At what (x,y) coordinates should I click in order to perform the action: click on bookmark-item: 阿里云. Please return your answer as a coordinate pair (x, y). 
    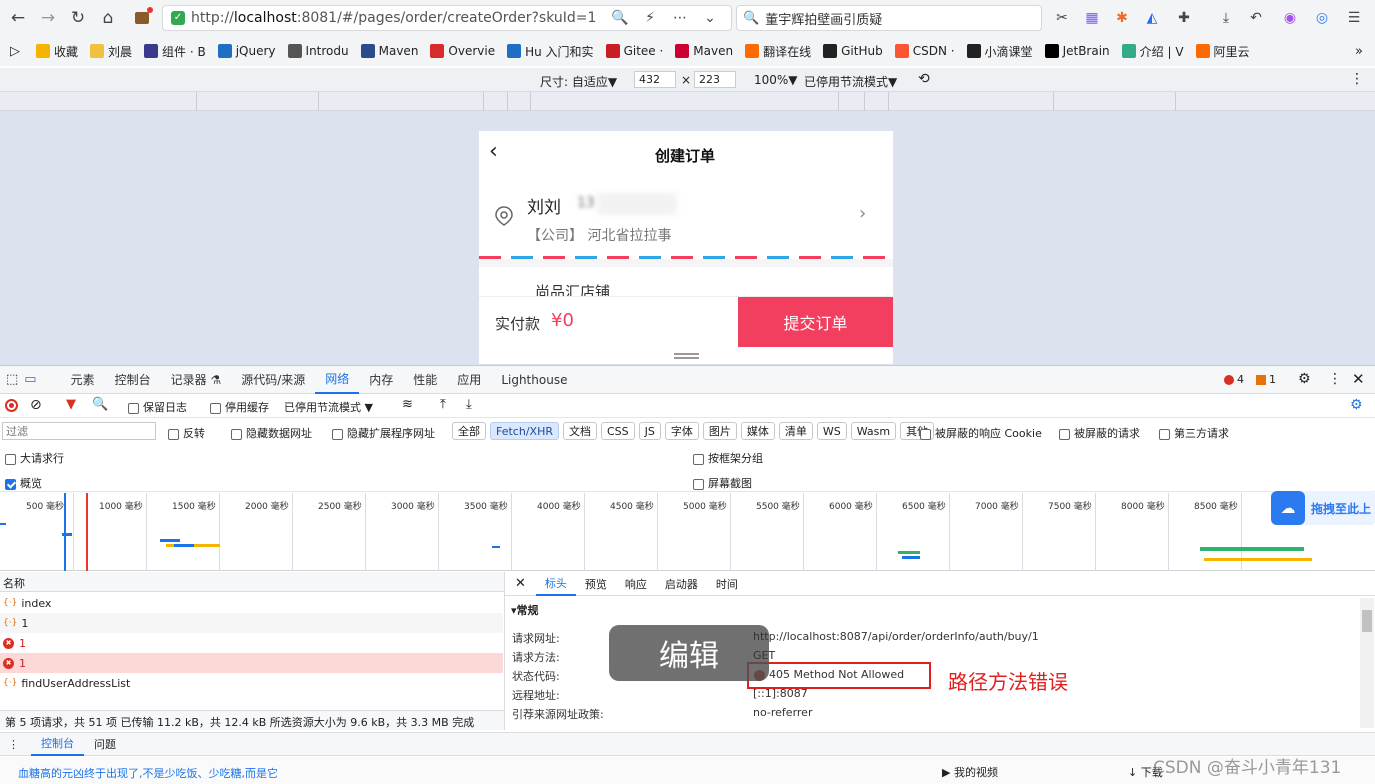
    Looking at the image, I should click on (1222, 51).